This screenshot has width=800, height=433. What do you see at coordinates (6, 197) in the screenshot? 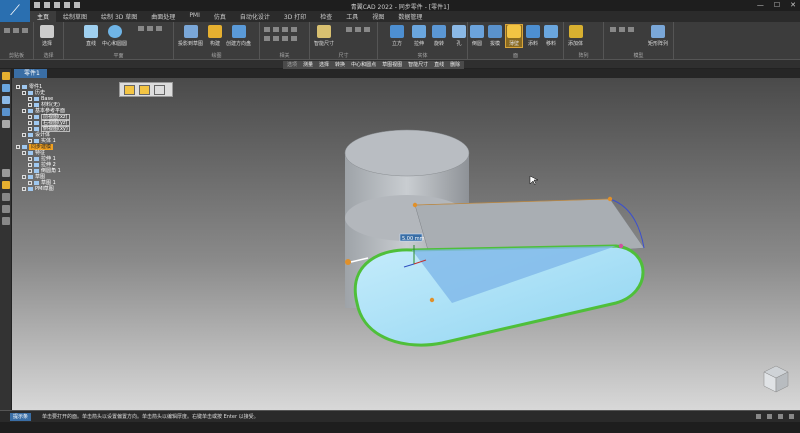
I see `settings-icon` at bounding box center [6, 197].